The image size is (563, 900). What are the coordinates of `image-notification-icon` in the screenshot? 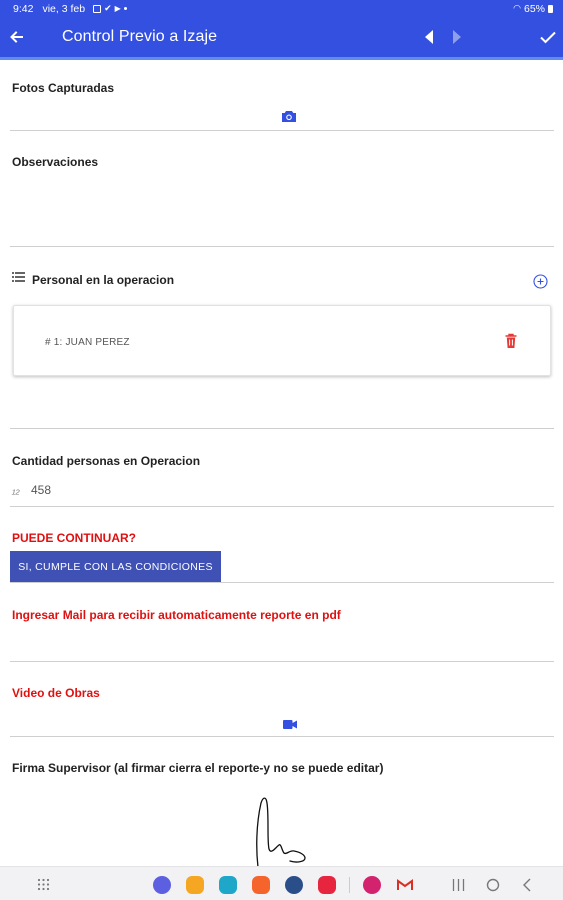 It's located at (97, 8).